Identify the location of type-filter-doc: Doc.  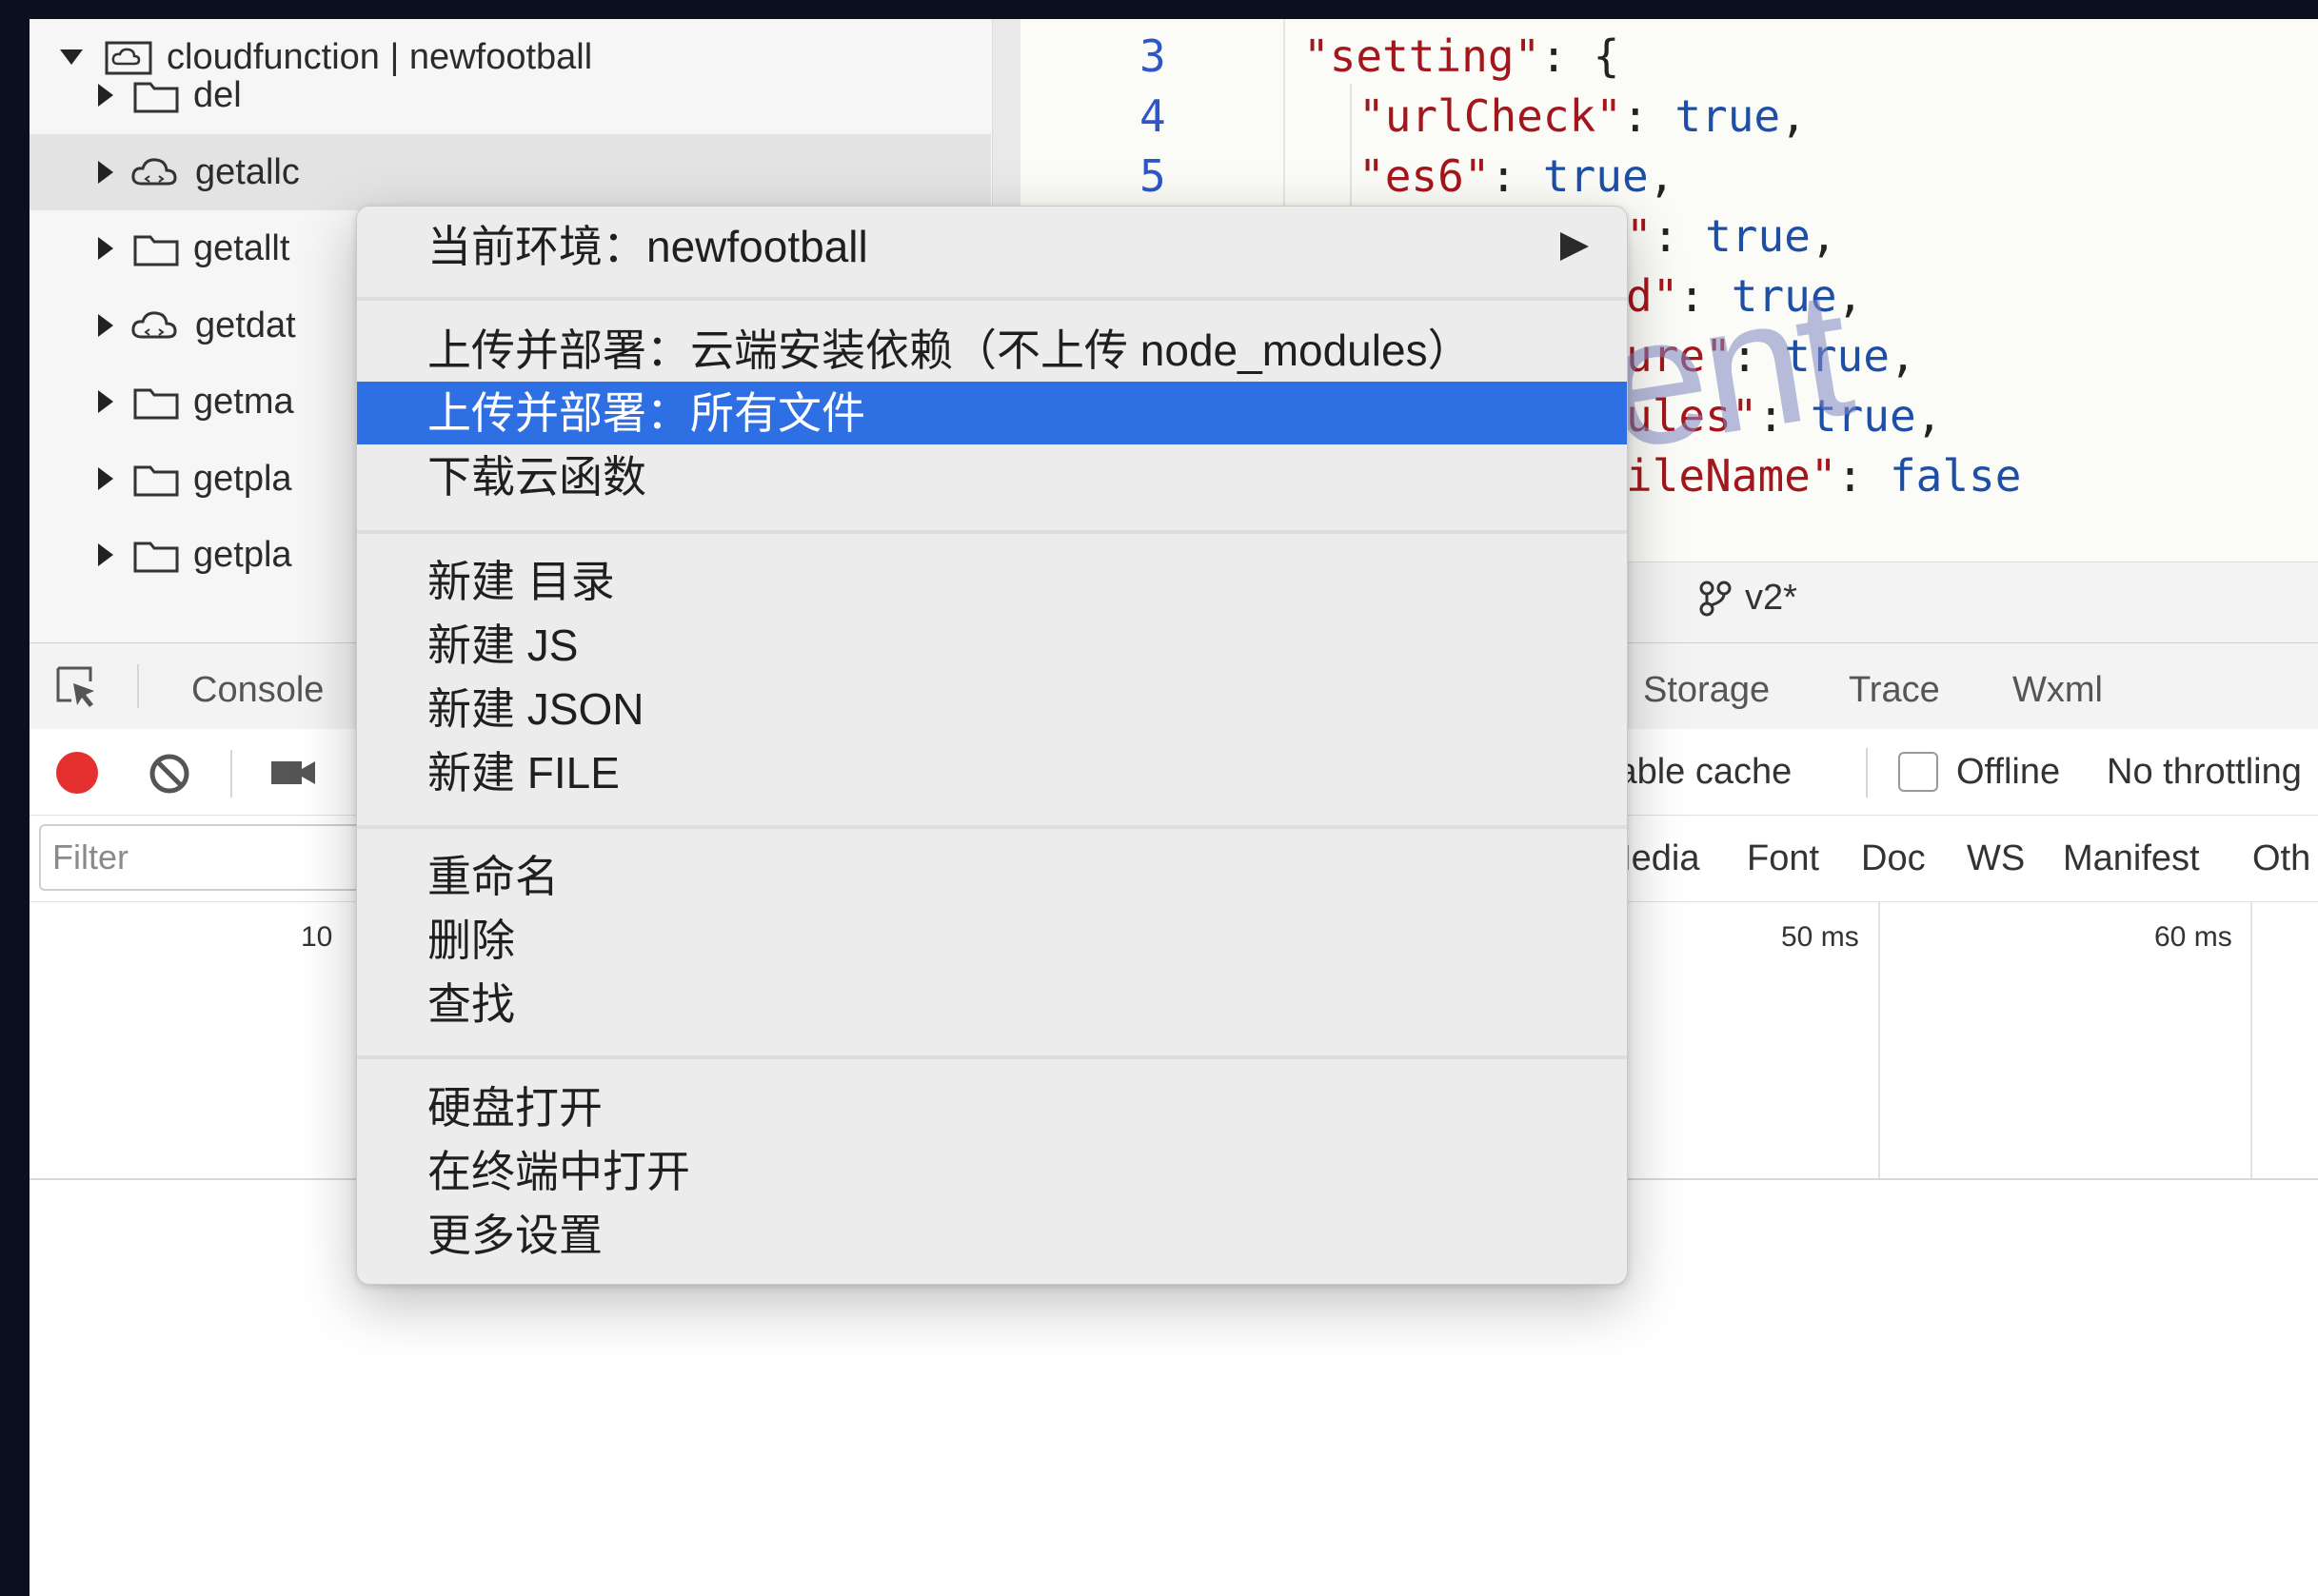
(1893, 858).